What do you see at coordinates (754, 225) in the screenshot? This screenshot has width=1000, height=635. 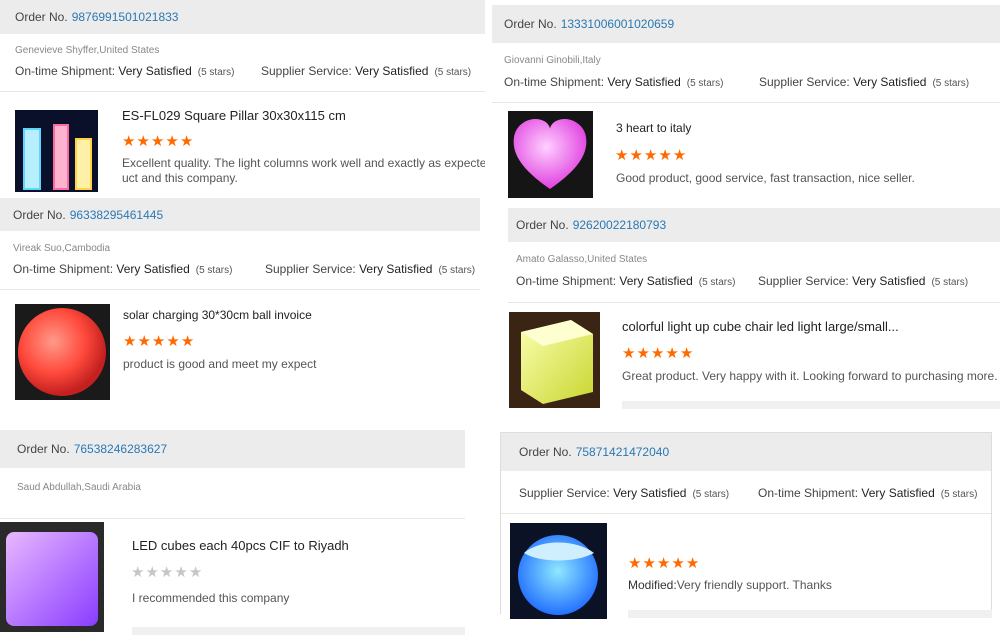 I see `order-bar: Order No. 92620022180793` at bounding box center [754, 225].